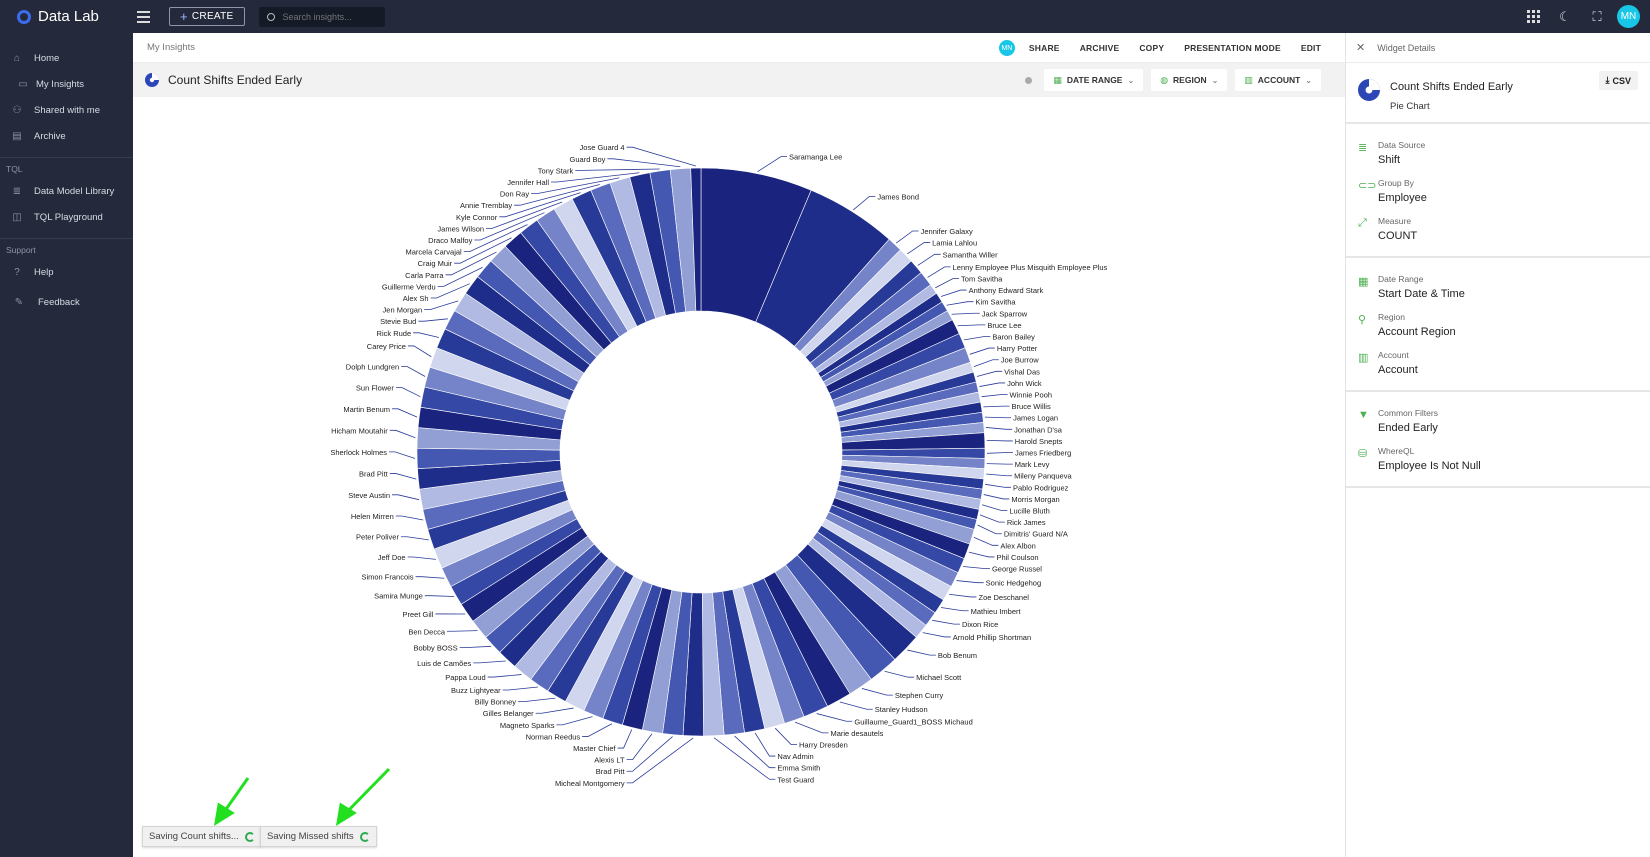  I want to click on close-icon: ✕, so click(1360, 47).